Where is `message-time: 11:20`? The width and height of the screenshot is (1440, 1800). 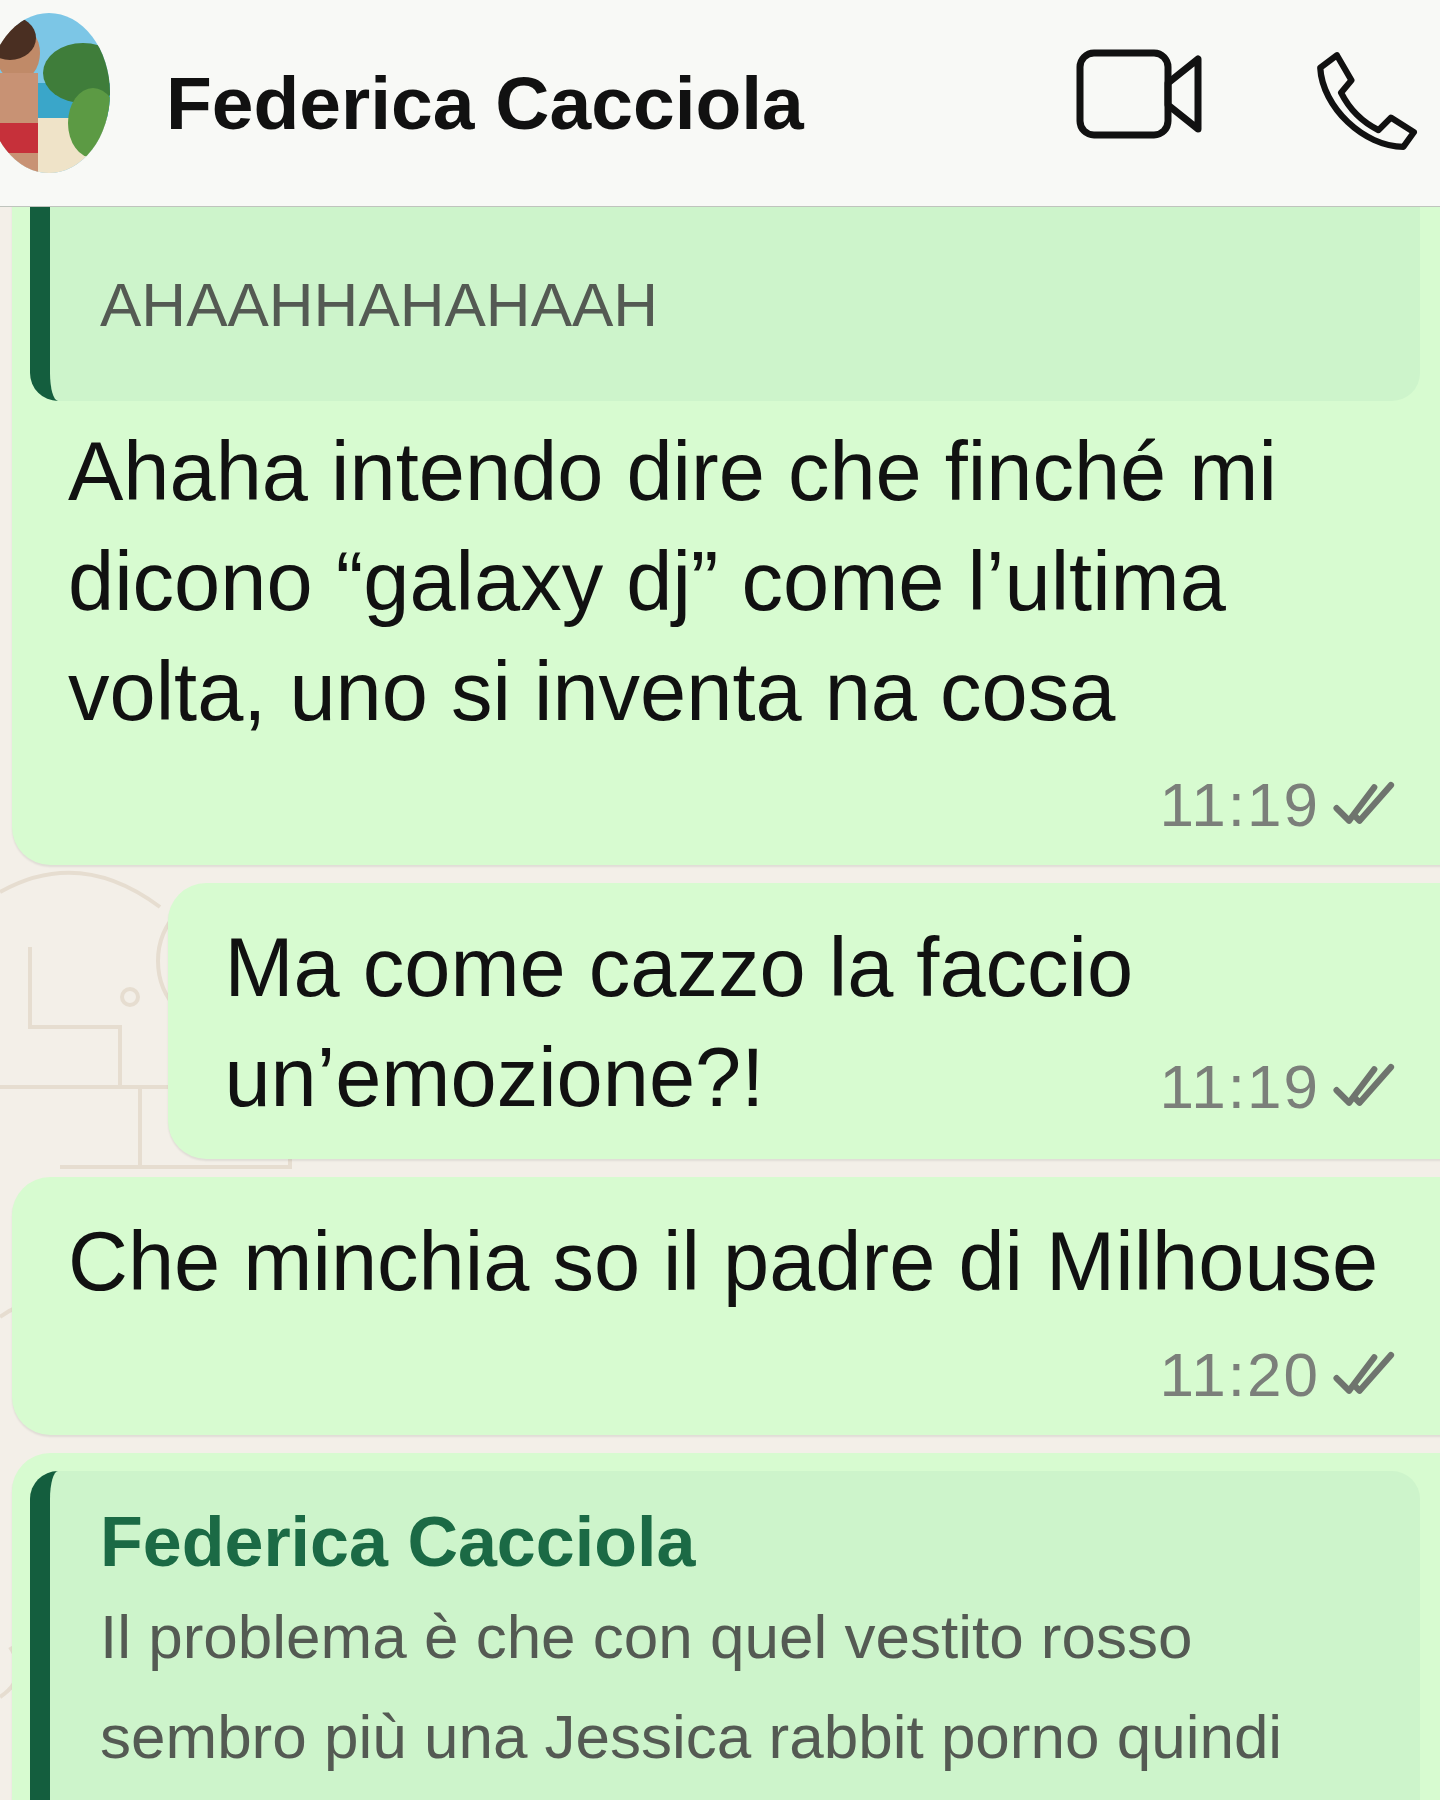
message-time: 11:20 is located at coordinates (1239, 1374).